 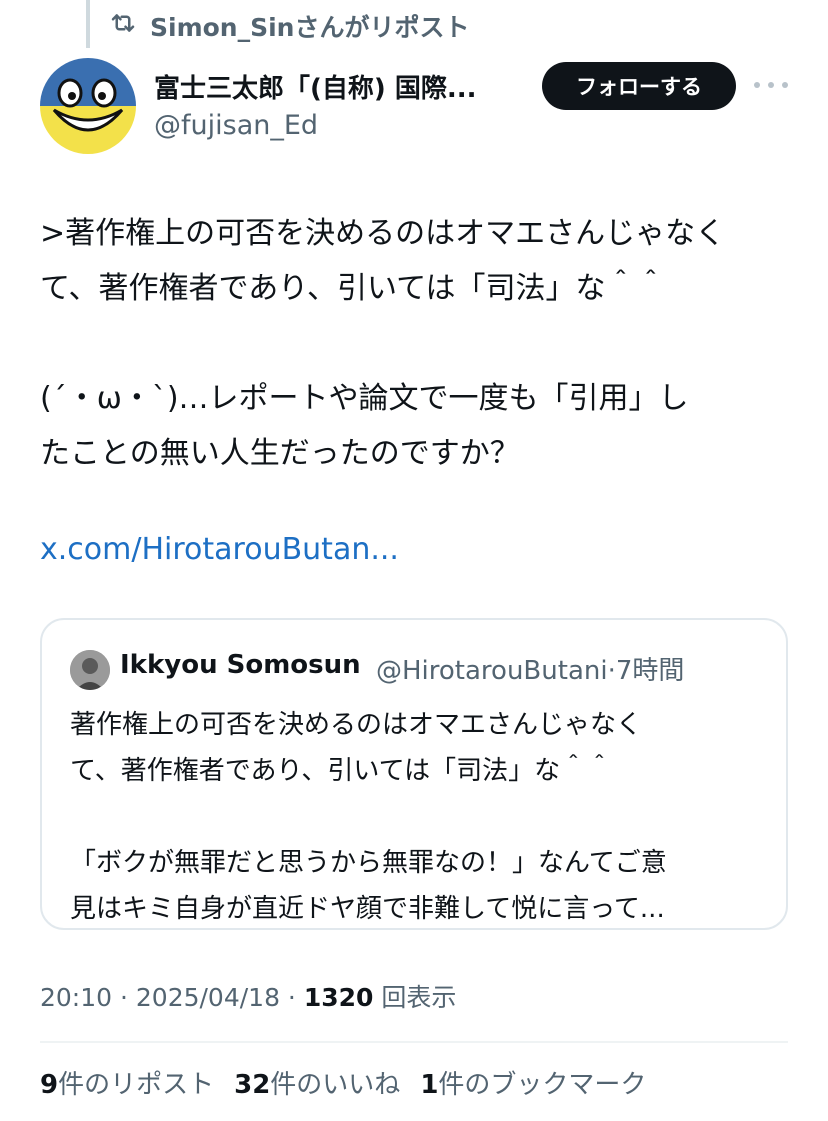 I want to click on reposts-label: 件のリポスト, so click(x=136, y=1085).